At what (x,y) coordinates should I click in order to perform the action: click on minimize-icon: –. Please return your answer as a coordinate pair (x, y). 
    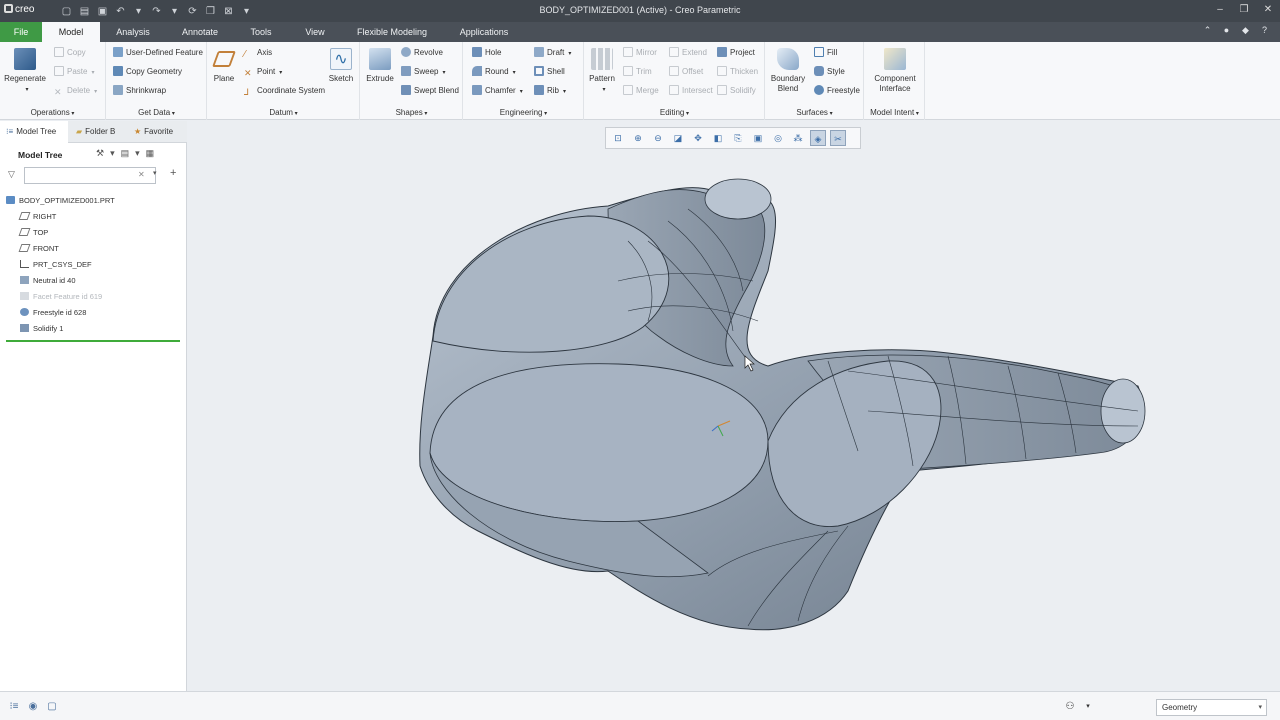
    Looking at the image, I should click on (1220, 10).